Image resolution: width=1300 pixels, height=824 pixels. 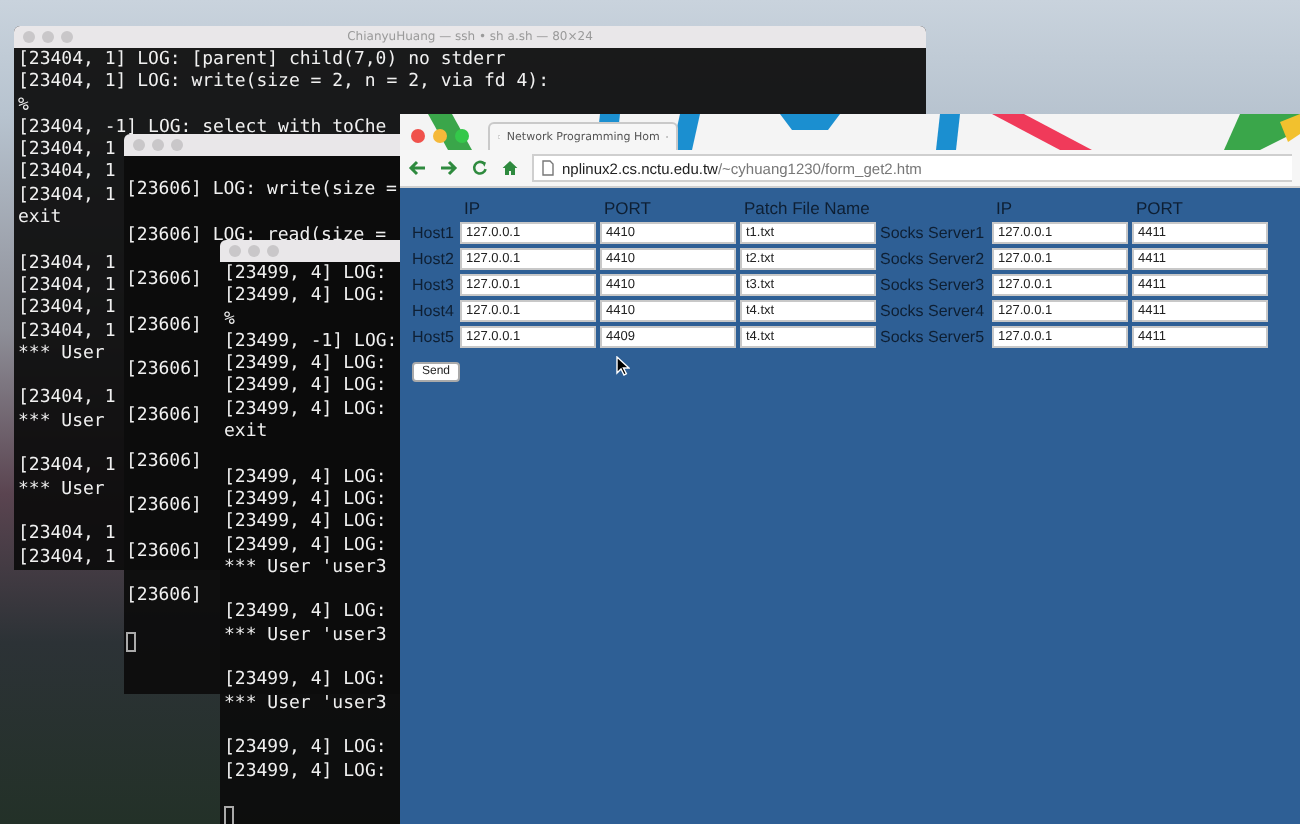 What do you see at coordinates (807, 208) in the screenshot?
I see `column-header: Patch File Name` at bounding box center [807, 208].